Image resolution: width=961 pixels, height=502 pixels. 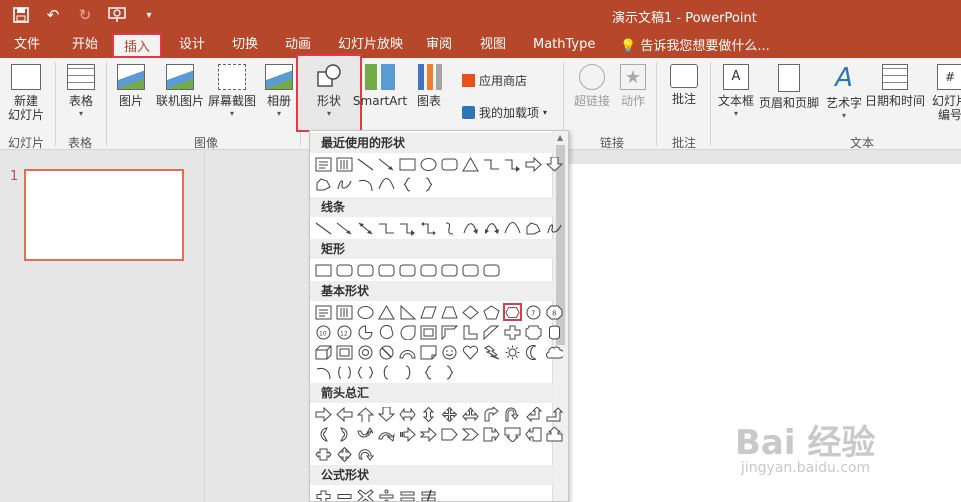 What do you see at coordinates (449, 372) in the screenshot?
I see `right-brace-shape` at bounding box center [449, 372].